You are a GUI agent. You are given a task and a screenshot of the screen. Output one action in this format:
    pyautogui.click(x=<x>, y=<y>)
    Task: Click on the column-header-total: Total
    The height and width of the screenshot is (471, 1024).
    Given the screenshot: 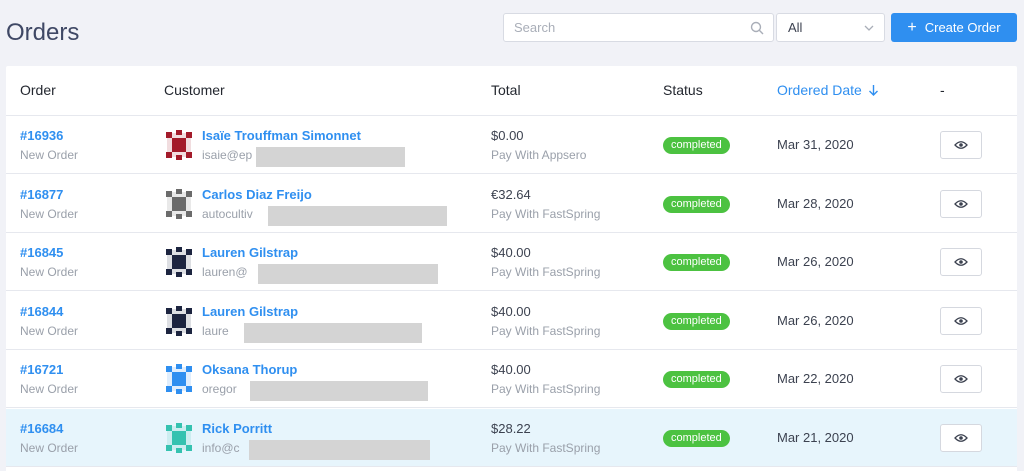 What is the action you would take?
    pyautogui.click(x=506, y=90)
    